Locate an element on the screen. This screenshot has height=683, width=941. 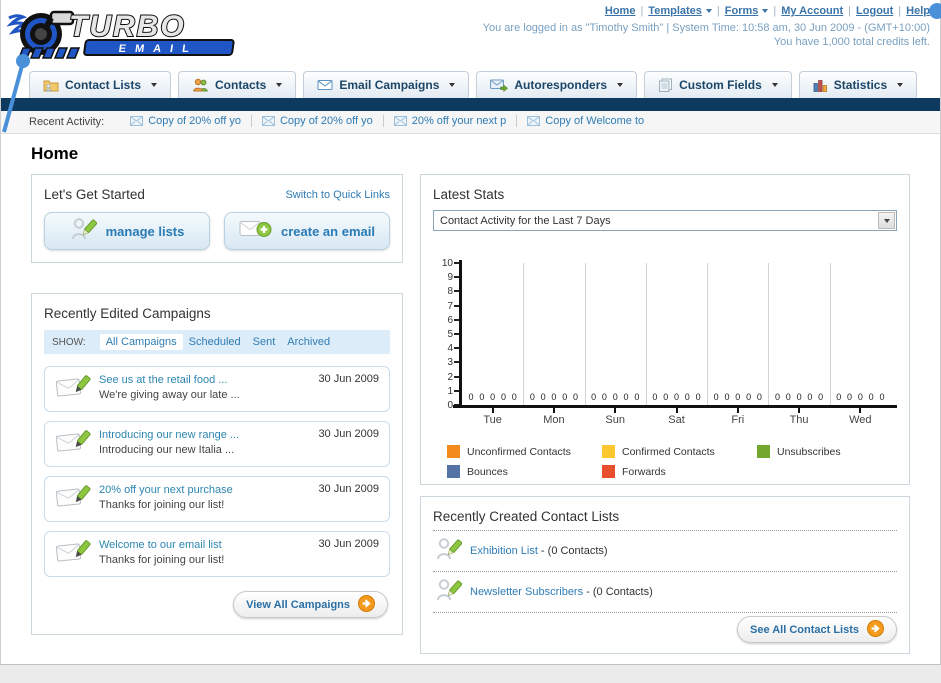
top-link-templates: Templates is located at coordinates (680, 11).